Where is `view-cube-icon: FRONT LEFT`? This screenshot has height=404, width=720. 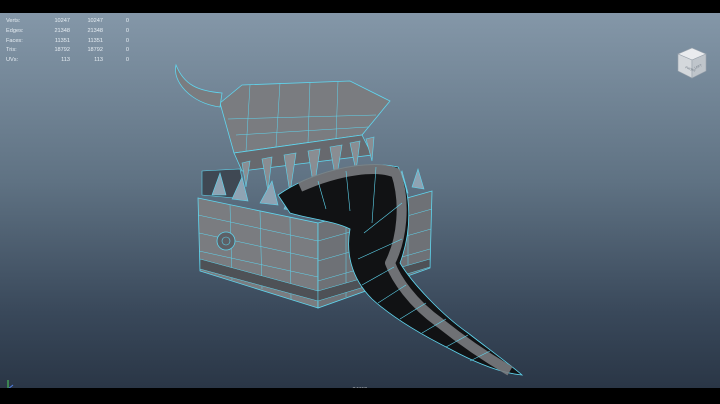
view-cube-icon: FRONT LEFT is located at coordinates (692, 63).